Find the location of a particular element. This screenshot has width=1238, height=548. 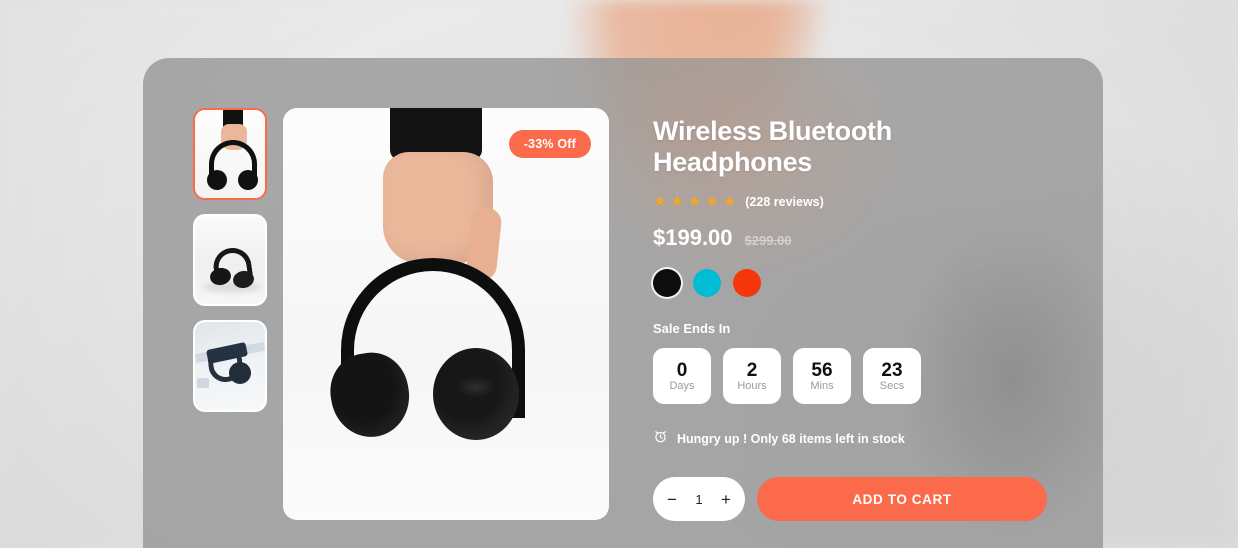

countdown-mins-label: Mins is located at coordinates (822, 385).